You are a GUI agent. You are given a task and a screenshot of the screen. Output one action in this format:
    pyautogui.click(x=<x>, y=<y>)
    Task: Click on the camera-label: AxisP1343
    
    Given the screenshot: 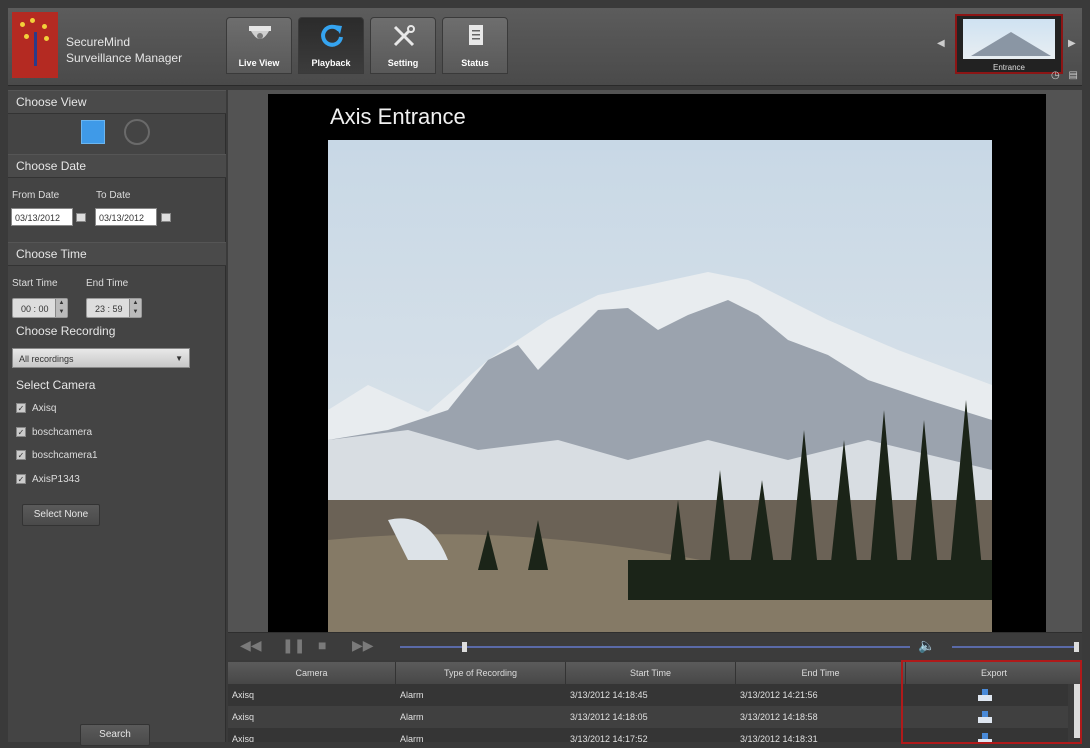 What is the action you would take?
    pyautogui.click(x=56, y=479)
    